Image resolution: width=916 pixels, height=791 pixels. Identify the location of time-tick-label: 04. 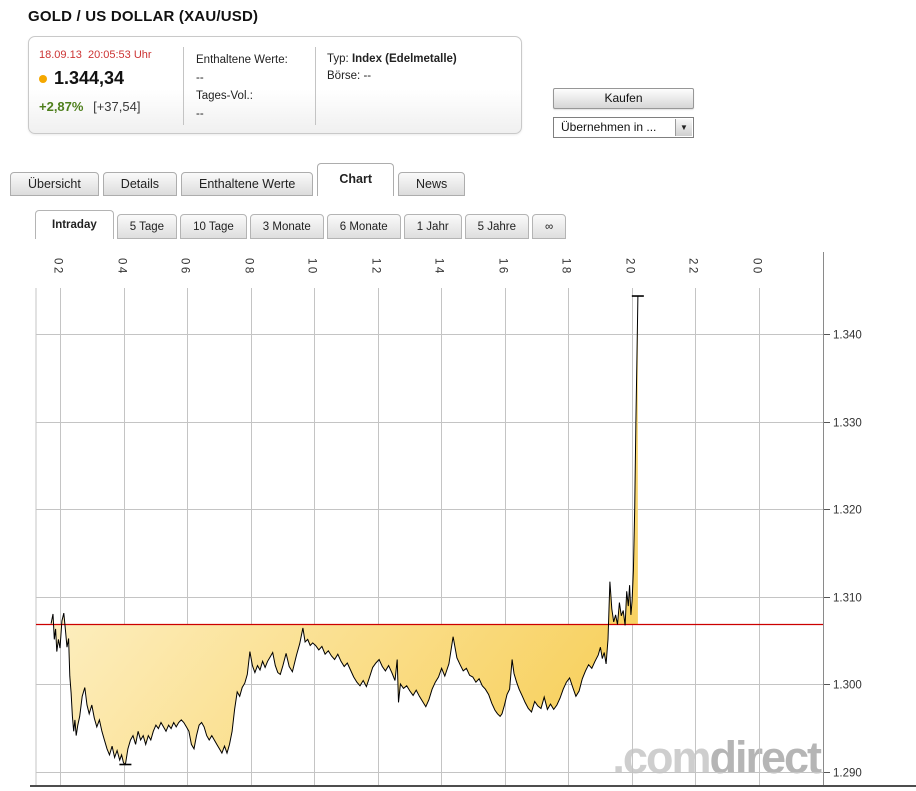
(122, 267).